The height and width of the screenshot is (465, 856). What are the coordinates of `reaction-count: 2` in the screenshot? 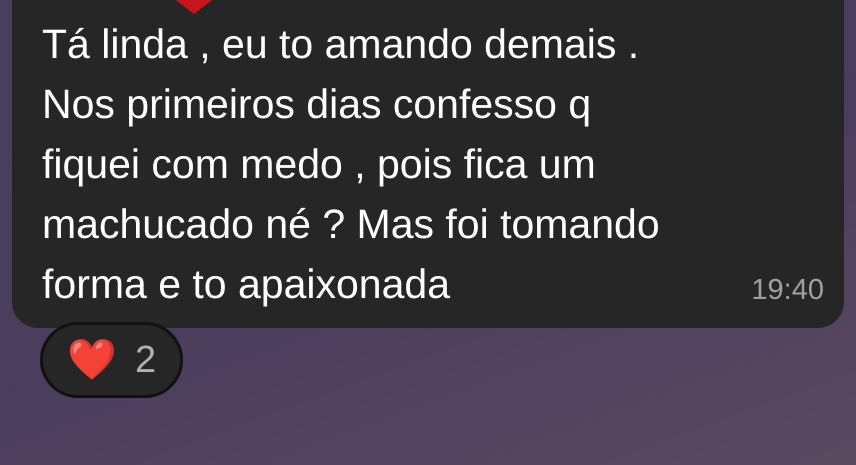 It's located at (145, 360).